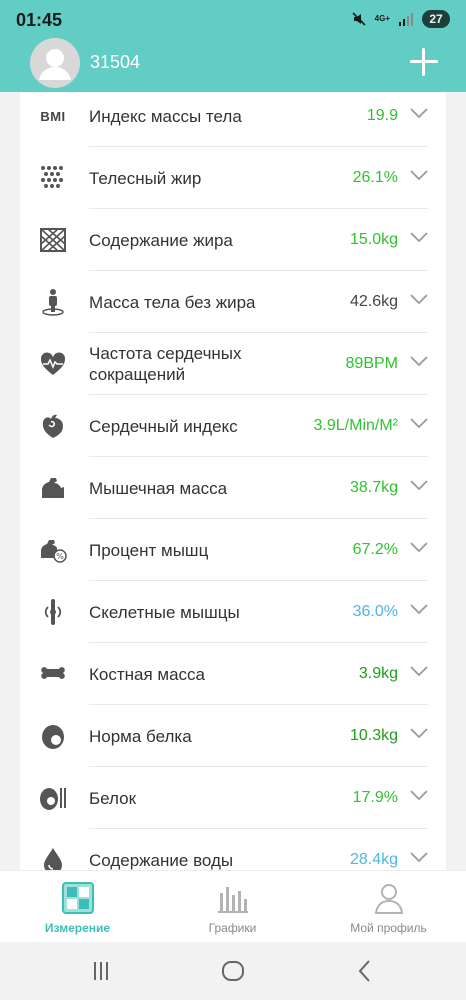  Describe the element at coordinates (164, 612) in the screenshot. I see `metric-label: Скелетные мышцы` at that location.